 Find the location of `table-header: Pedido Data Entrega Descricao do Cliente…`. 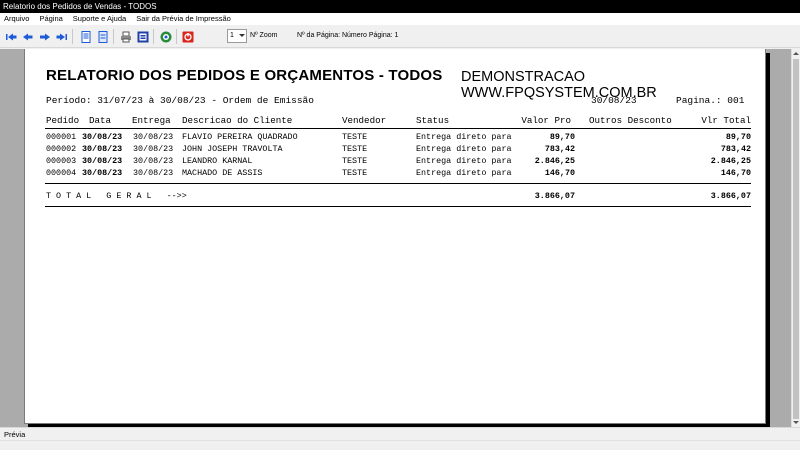

table-header: Pedido Data Entrega Descricao do Cliente… is located at coordinates (396, 120).